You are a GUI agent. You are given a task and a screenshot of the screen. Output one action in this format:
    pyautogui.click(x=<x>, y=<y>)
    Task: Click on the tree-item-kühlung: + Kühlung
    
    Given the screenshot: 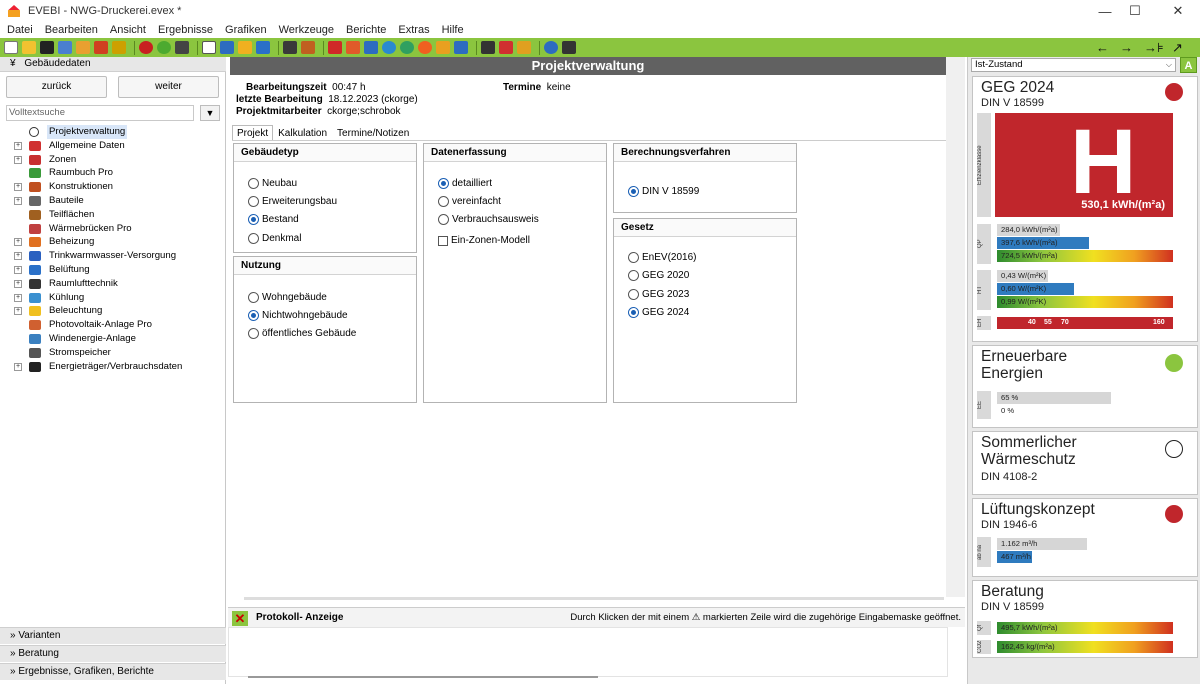 What is the action you would take?
    pyautogui.click(x=117, y=298)
    